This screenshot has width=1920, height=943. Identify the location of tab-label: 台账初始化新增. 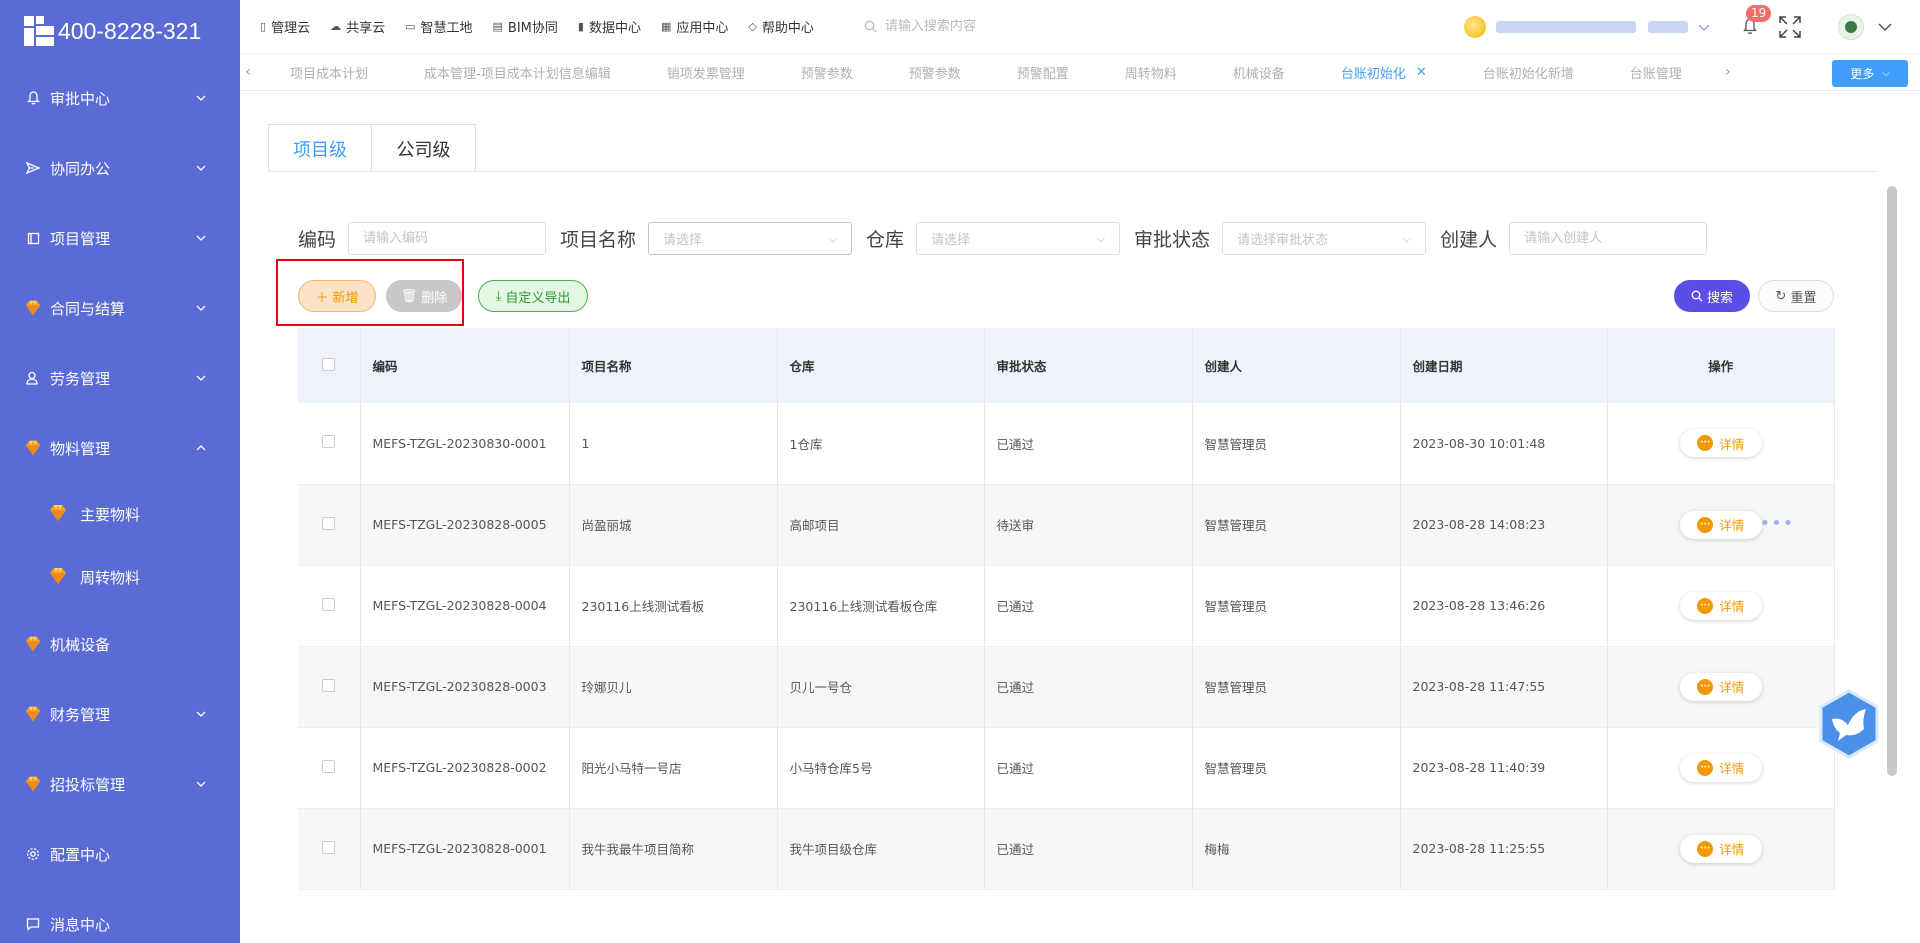
(1528, 74).